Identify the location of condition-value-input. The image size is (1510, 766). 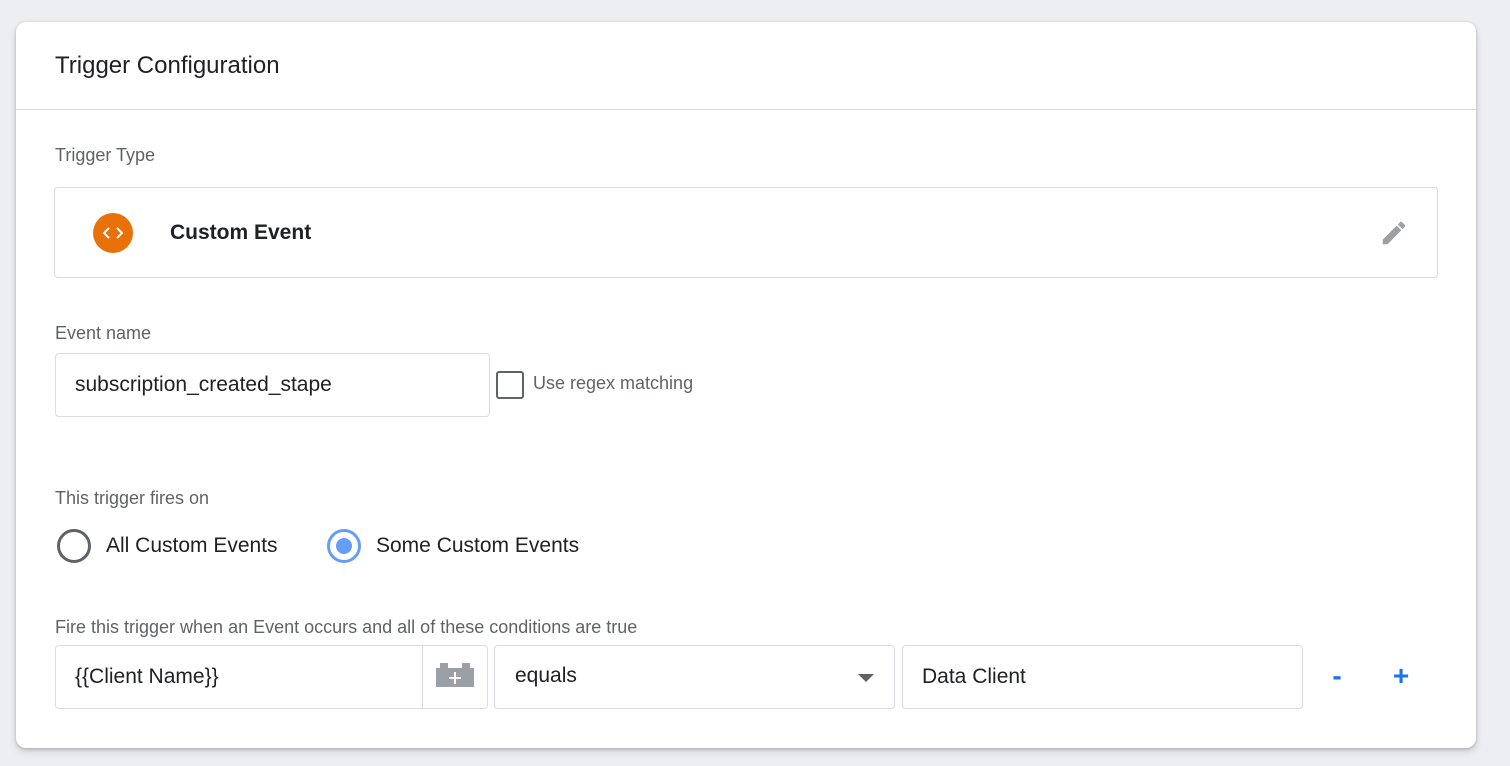
(1102, 677).